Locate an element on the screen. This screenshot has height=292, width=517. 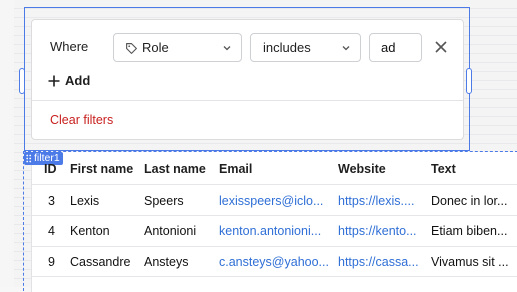
cell-last-name: Antonioni is located at coordinates (170, 231).